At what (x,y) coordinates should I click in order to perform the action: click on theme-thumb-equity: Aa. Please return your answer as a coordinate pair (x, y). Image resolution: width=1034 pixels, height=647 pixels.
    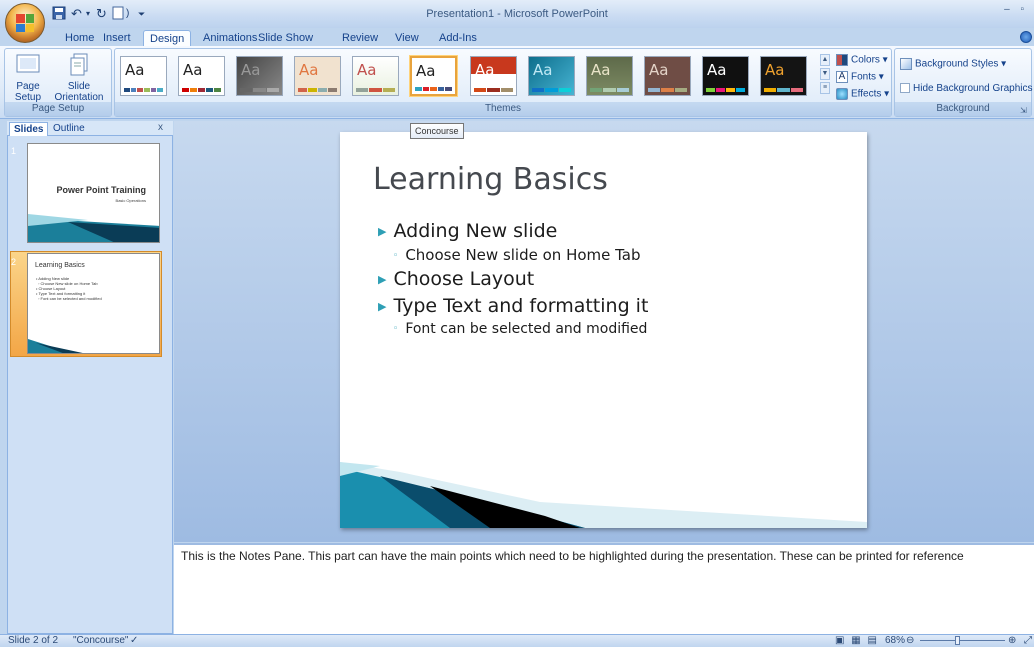
    Looking at the image, I should click on (493, 76).